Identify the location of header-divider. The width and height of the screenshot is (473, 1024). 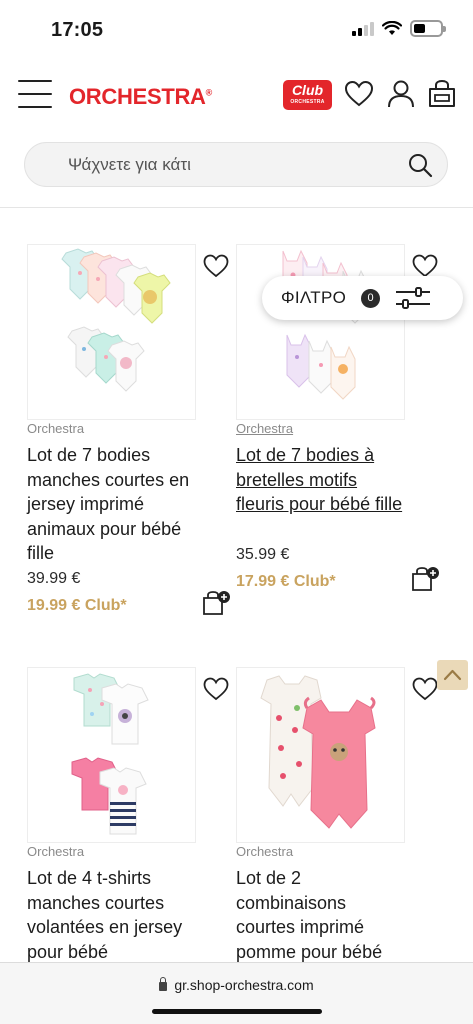
(236, 207).